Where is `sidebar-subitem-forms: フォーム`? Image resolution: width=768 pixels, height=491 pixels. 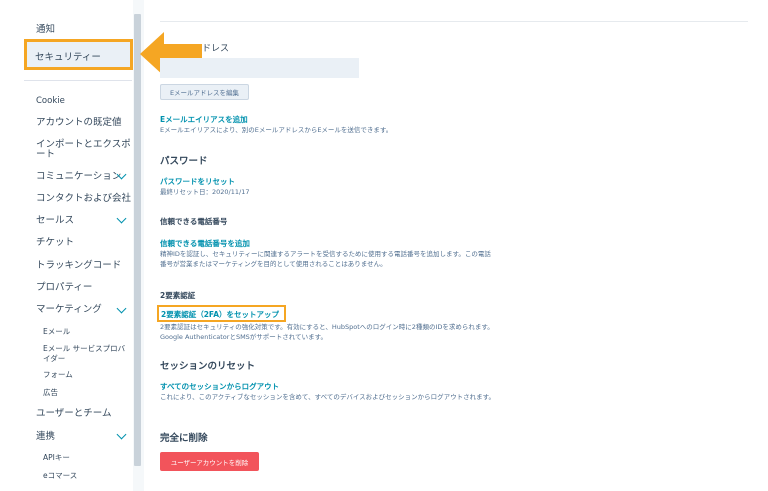 sidebar-subitem-forms: フォーム is located at coordinates (58, 375).